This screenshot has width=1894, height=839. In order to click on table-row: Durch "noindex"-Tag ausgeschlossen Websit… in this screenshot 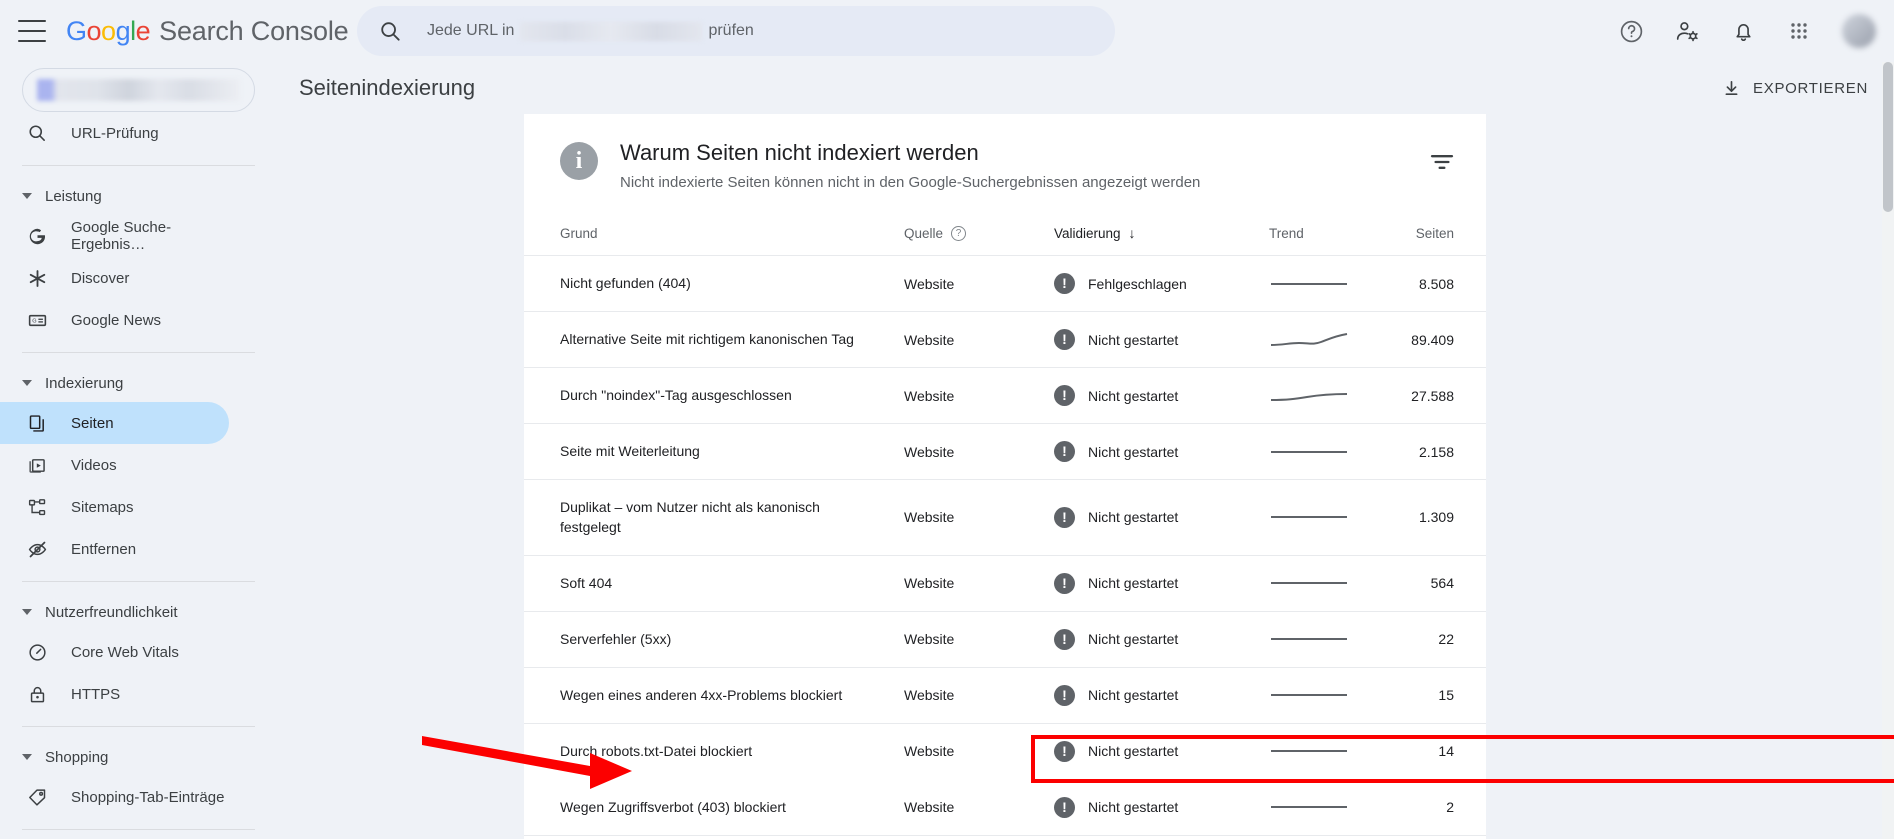, I will do `click(1005, 395)`.